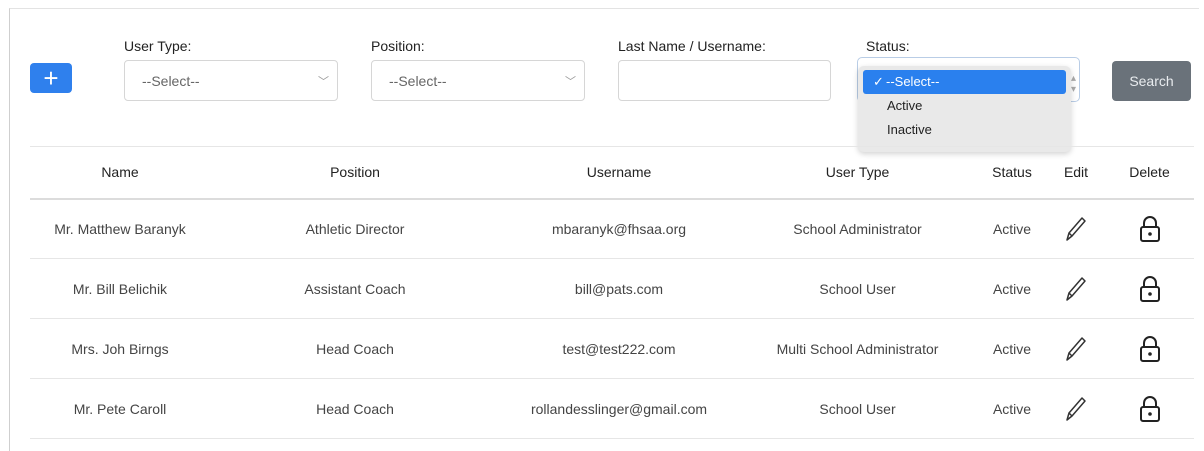 The height and width of the screenshot is (451, 1204). I want to click on search-button: Search, so click(1151, 81).